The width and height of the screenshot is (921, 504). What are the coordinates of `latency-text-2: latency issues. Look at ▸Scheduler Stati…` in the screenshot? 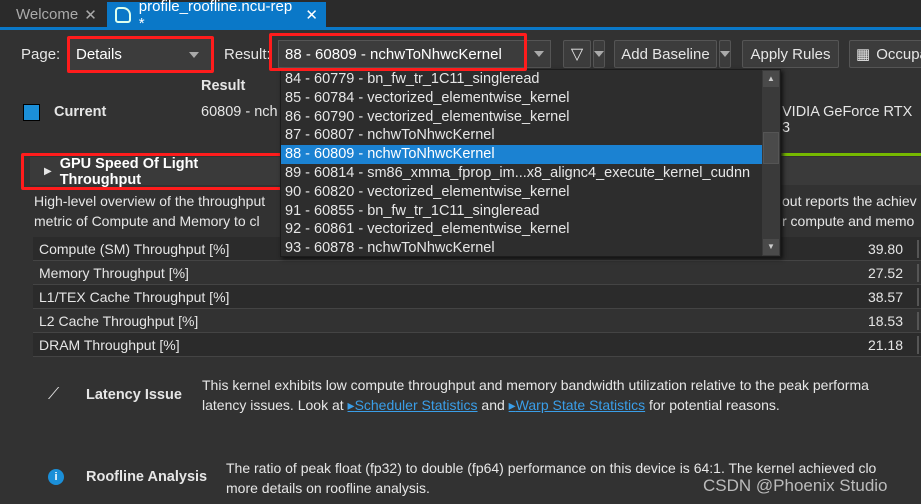 It's located at (491, 405).